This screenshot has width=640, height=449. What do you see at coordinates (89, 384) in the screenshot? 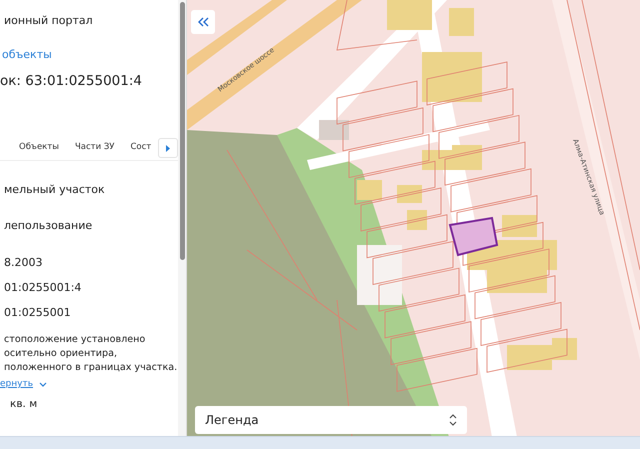
I see `collapse-link: ернуть` at bounding box center [89, 384].